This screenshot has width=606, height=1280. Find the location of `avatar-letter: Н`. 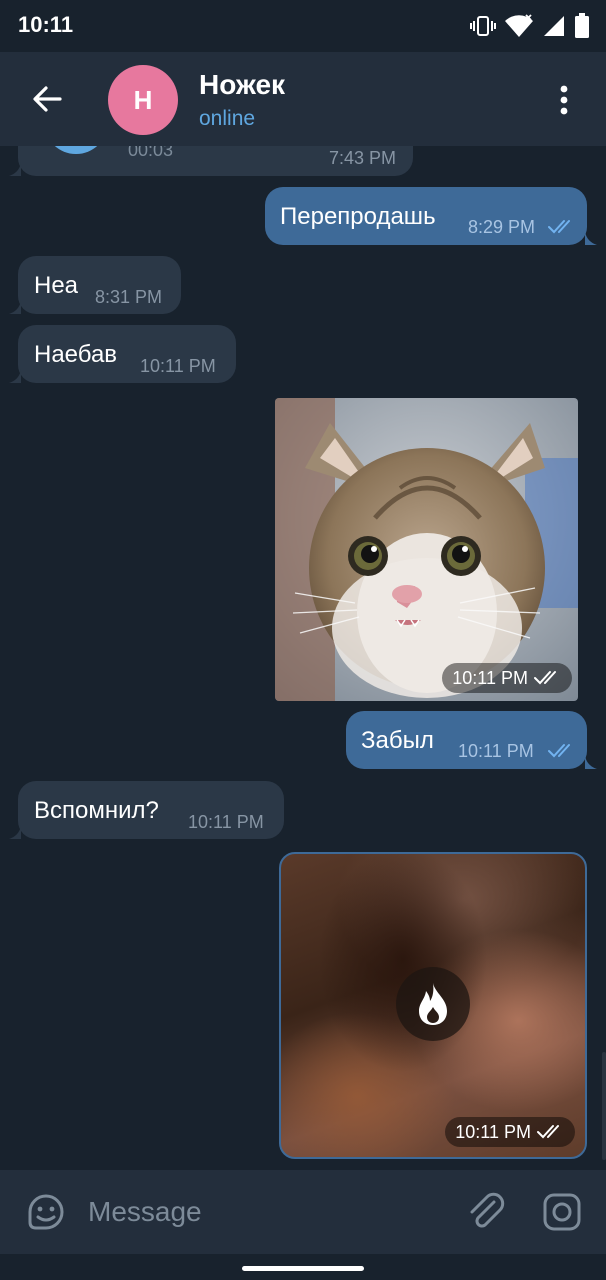

avatar-letter: Н is located at coordinates (143, 99).